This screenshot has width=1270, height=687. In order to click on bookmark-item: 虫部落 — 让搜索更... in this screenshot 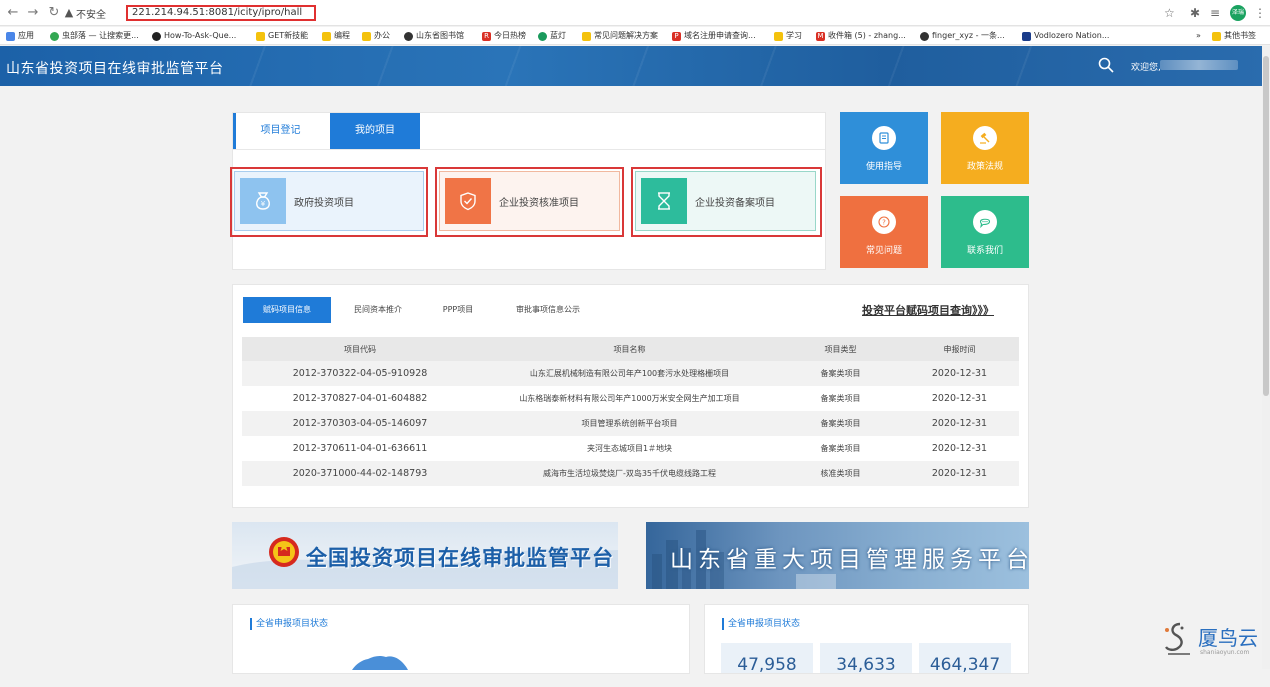, I will do `click(94, 36)`.